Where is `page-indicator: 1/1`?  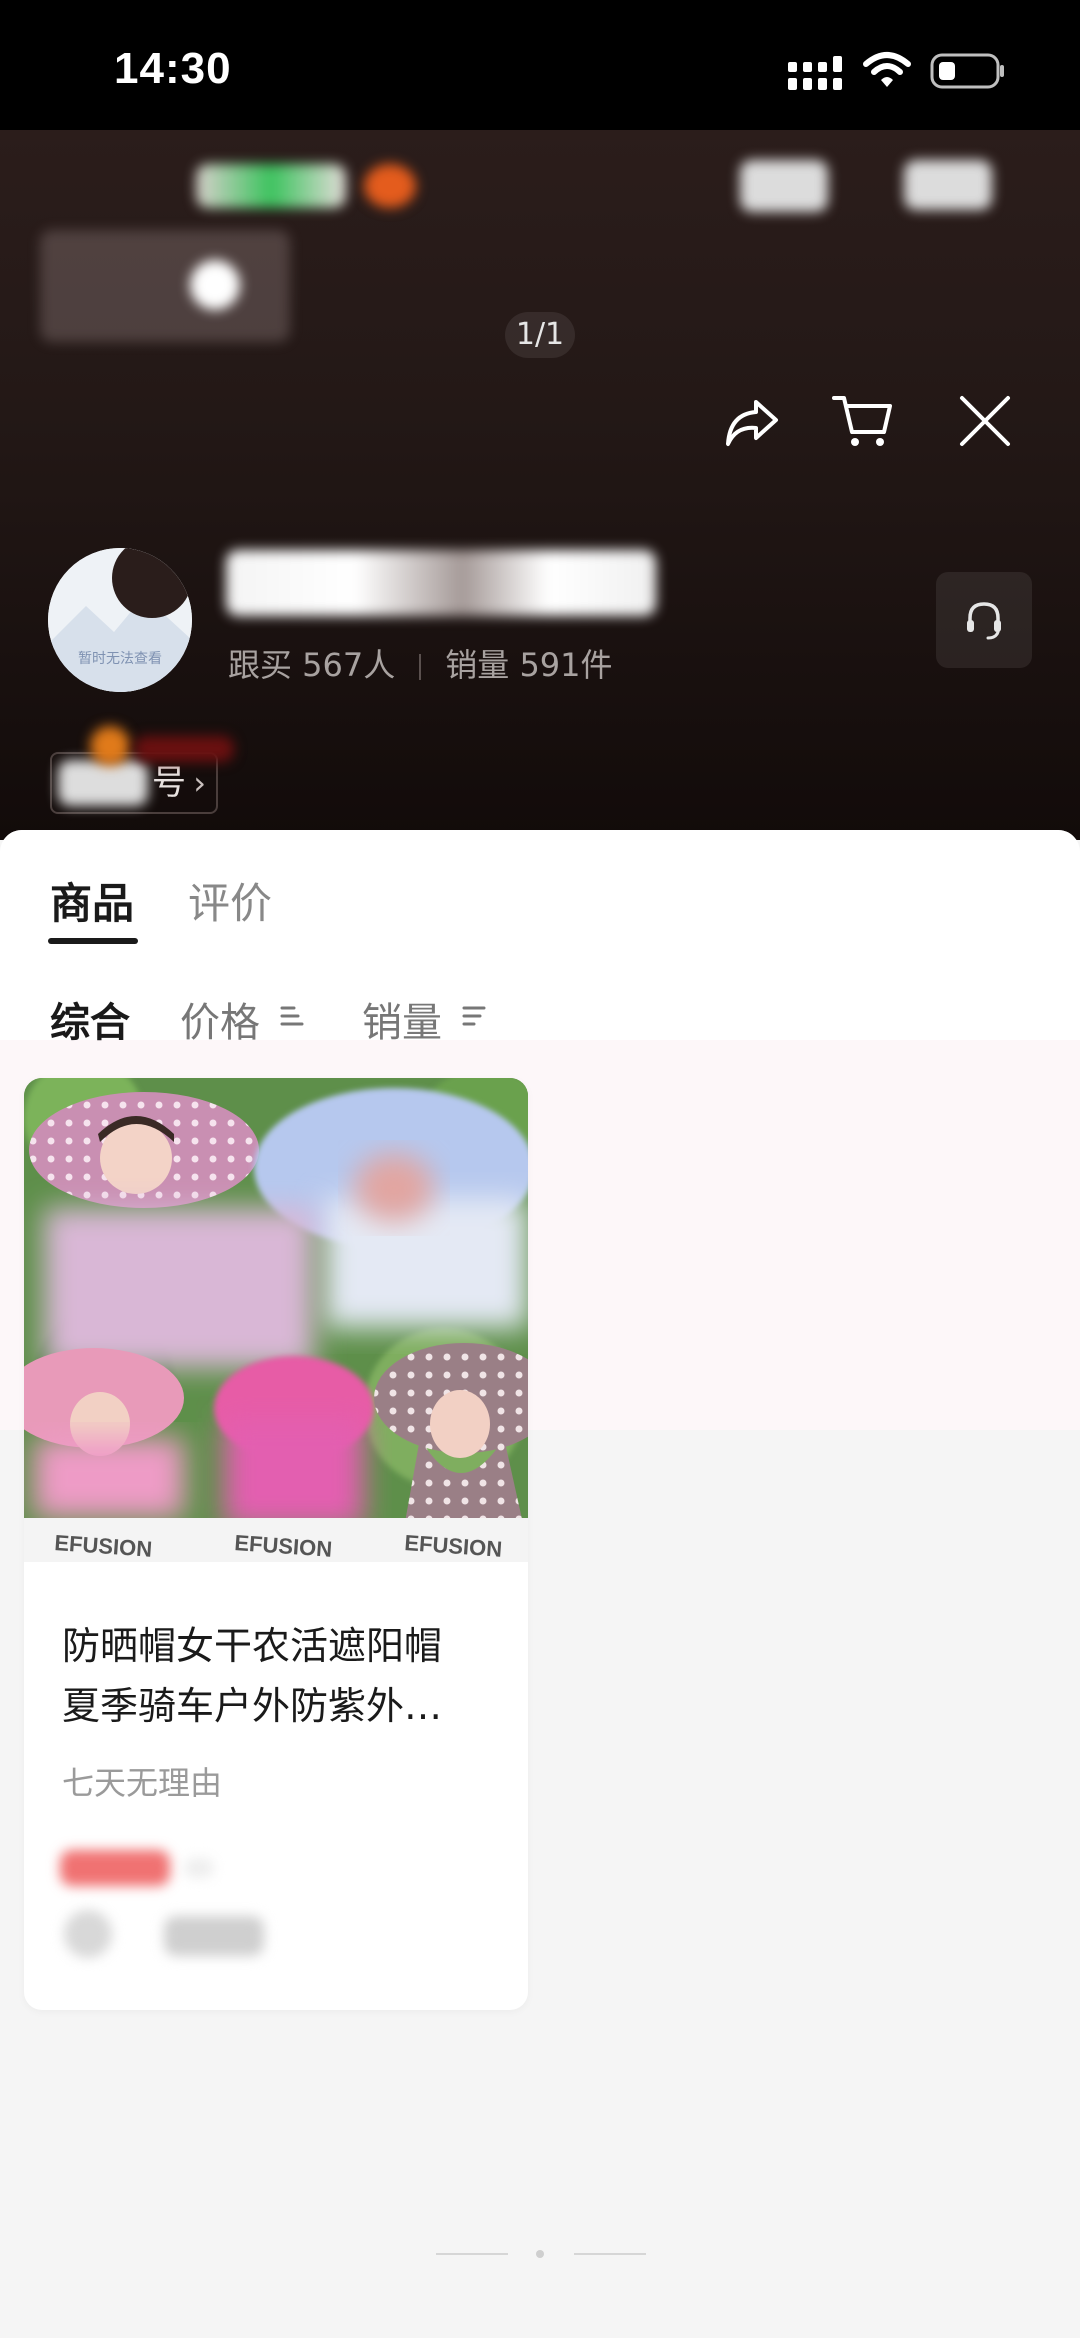 page-indicator: 1/1 is located at coordinates (540, 335).